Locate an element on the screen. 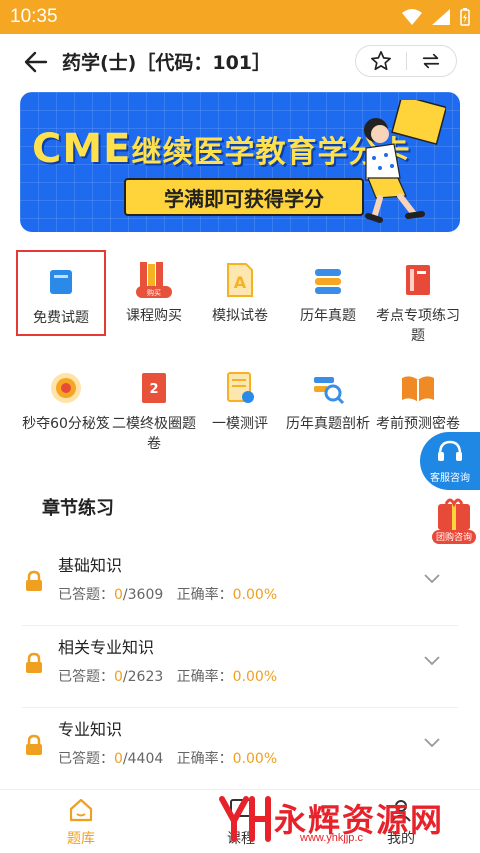 The image size is (480, 853). customer-service-button: 客服咨询 is located at coordinates (450, 461).